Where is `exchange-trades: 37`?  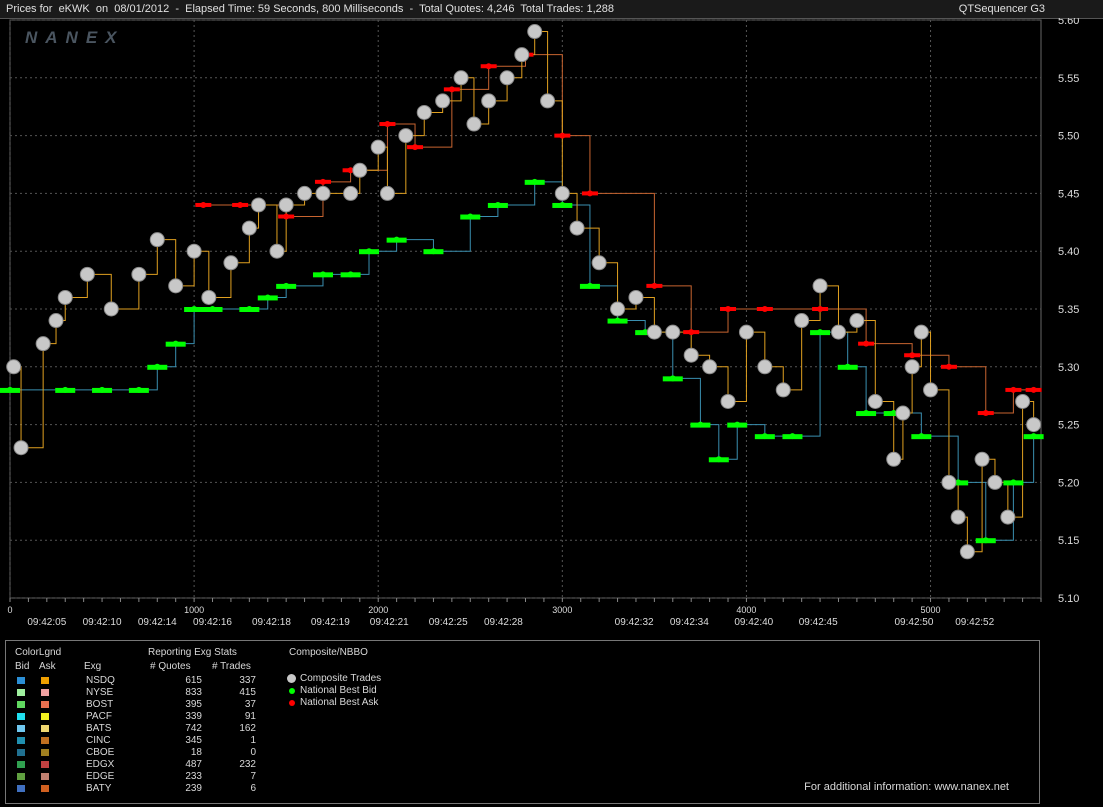 exchange-trades: 37 is located at coordinates (250, 704).